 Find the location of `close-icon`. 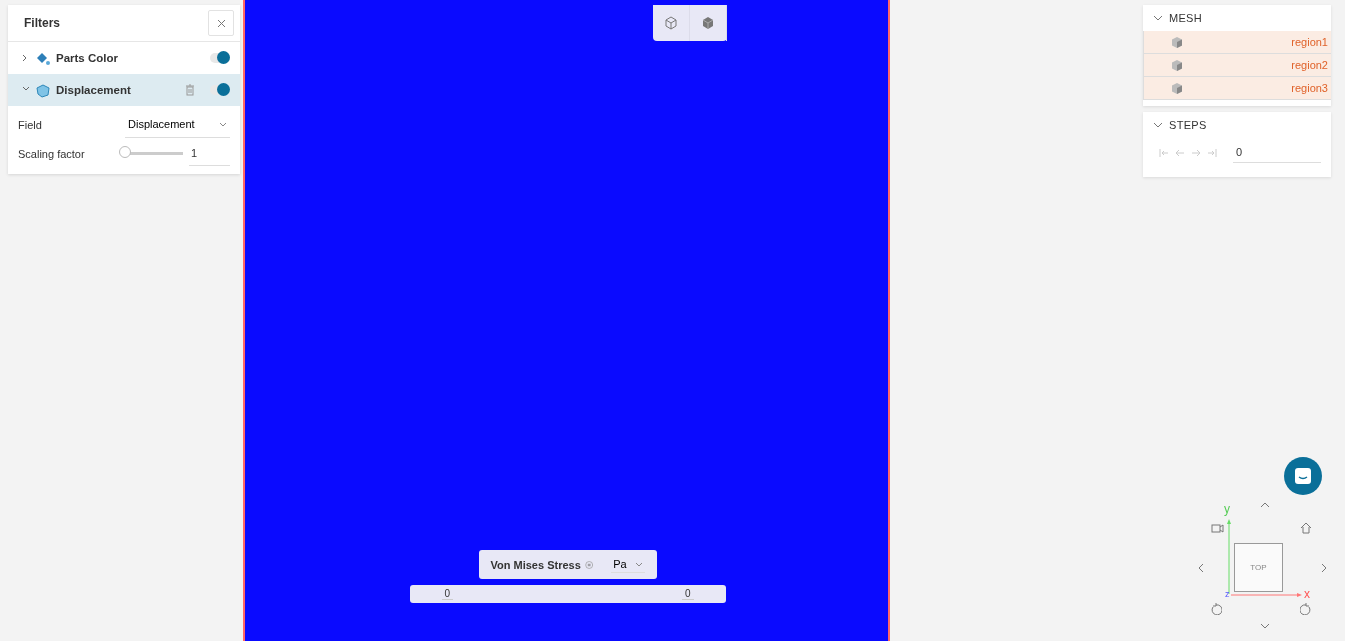

close-icon is located at coordinates (221, 23).